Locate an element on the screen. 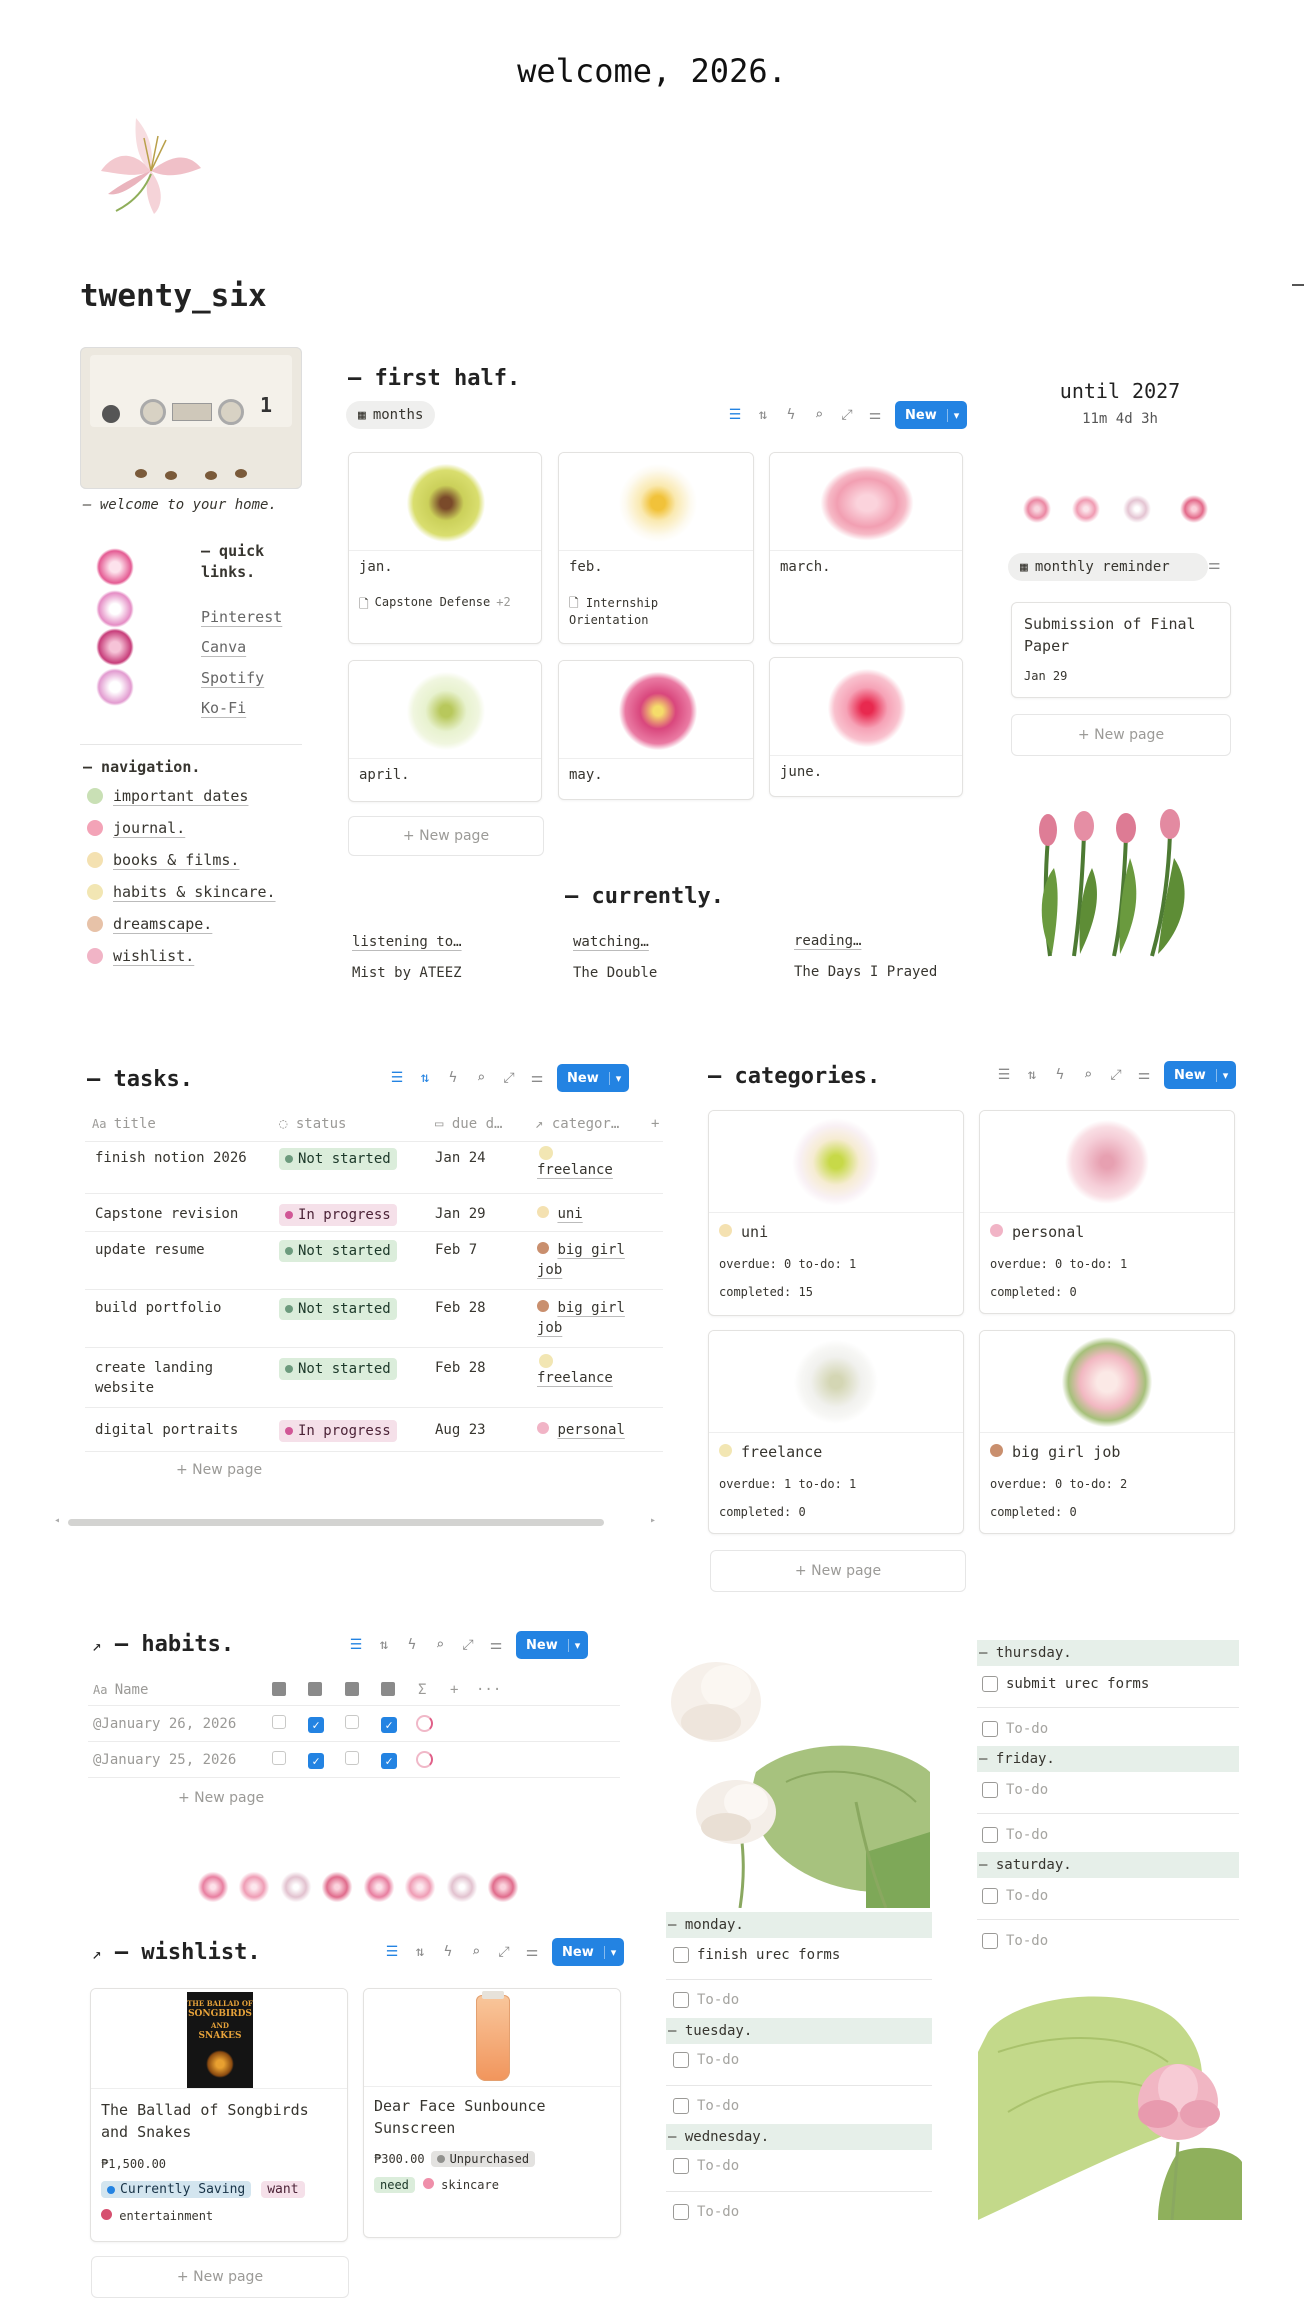 The height and width of the screenshot is (2304, 1304). nav-wishlist: wishlist. is located at coordinates (140, 956).